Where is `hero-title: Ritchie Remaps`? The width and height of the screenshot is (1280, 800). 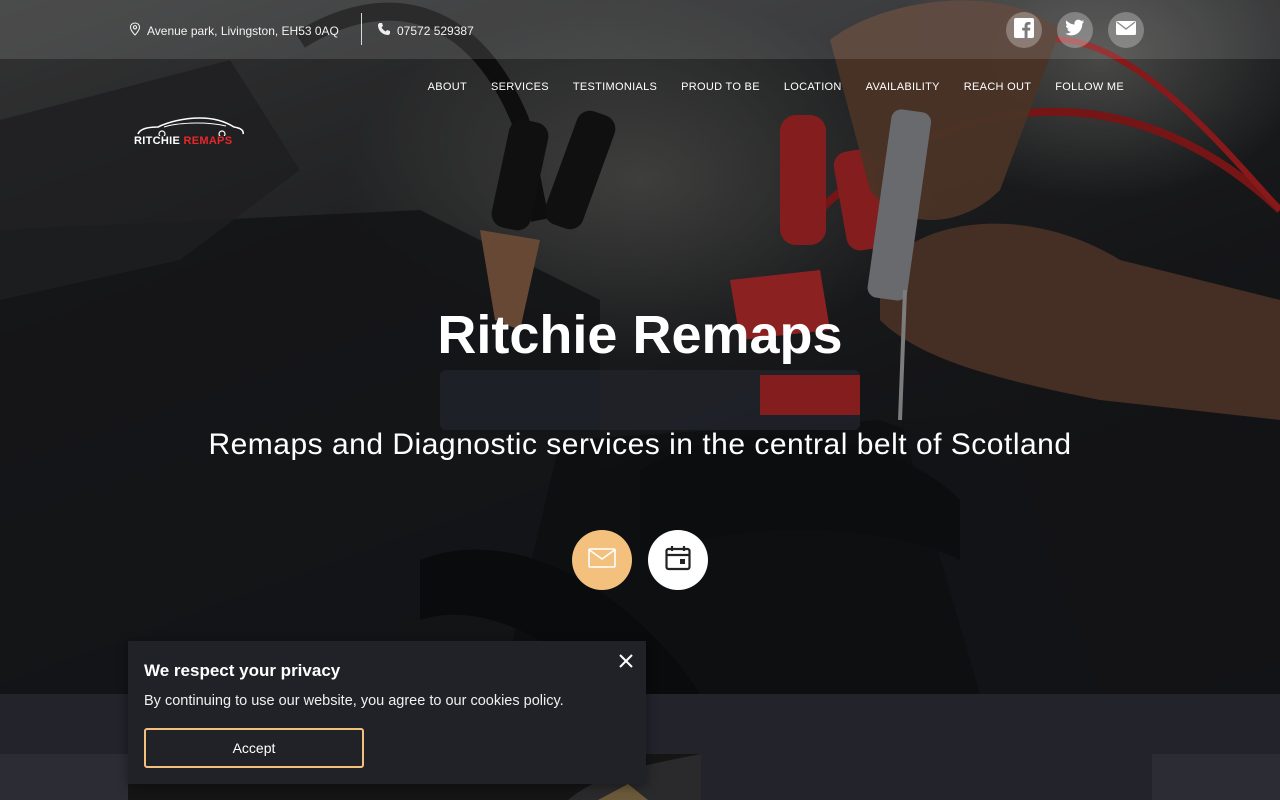 hero-title: Ritchie Remaps is located at coordinates (640, 335).